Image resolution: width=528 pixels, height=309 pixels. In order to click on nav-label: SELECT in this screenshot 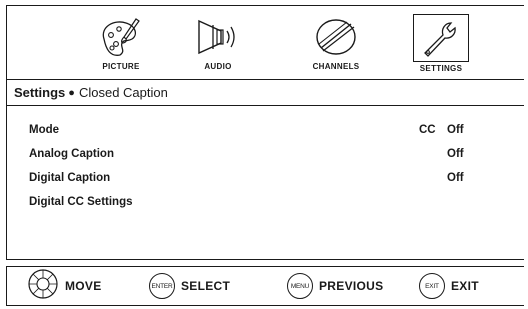, I will do `click(206, 286)`.